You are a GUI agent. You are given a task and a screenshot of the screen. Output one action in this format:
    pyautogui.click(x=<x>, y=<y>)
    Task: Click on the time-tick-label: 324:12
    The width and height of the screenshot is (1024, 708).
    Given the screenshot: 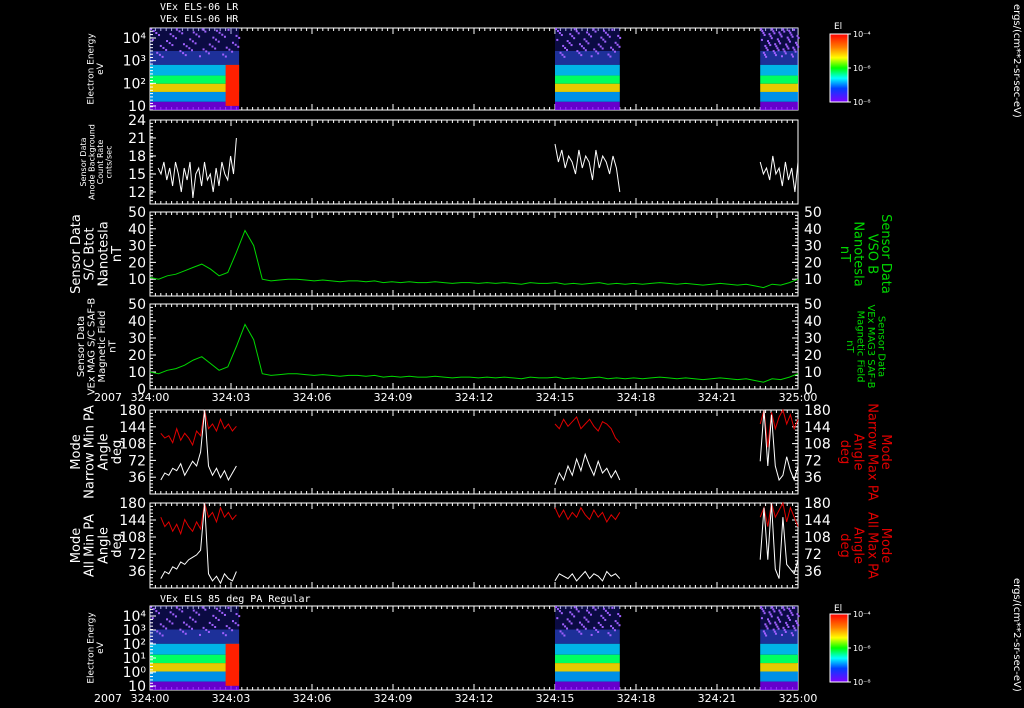 What is the action you would take?
    pyautogui.click(x=474, y=397)
    